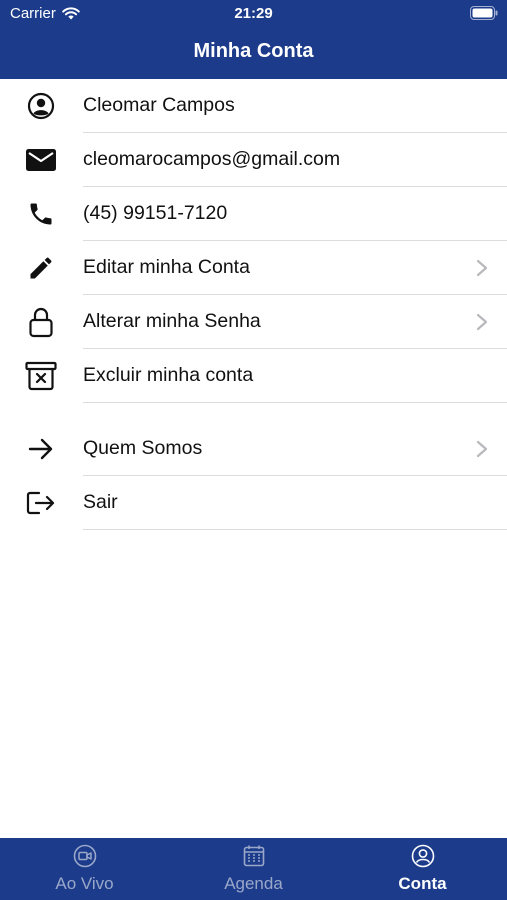 The height and width of the screenshot is (900, 507). I want to click on profile-name-row: Cleomar Campos, so click(253, 106).